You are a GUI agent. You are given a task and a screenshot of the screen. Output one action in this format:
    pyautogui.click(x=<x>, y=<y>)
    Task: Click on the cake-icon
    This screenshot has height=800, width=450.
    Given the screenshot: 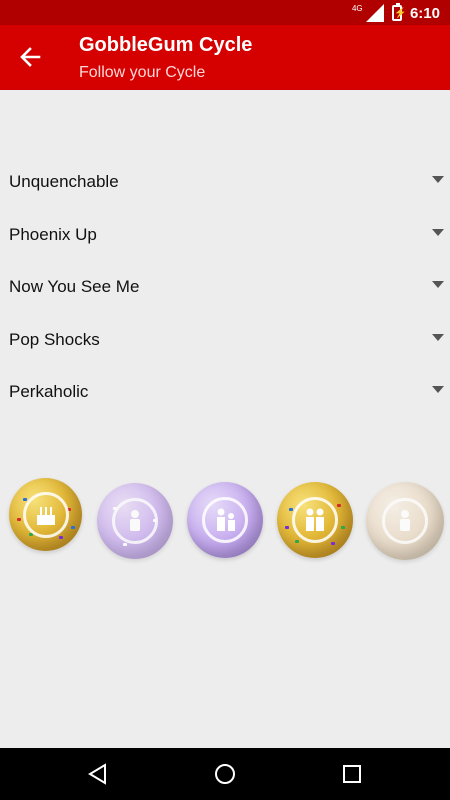 What is the action you would take?
    pyautogui.click(x=45, y=515)
    